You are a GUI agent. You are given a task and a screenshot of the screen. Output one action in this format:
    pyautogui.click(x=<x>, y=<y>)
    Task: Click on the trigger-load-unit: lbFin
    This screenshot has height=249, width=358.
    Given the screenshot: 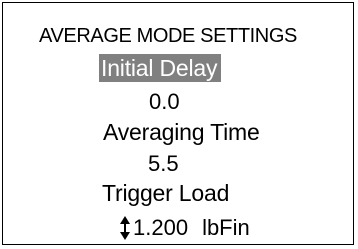 What is the action you would take?
    pyautogui.click(x=226, y=227)
    